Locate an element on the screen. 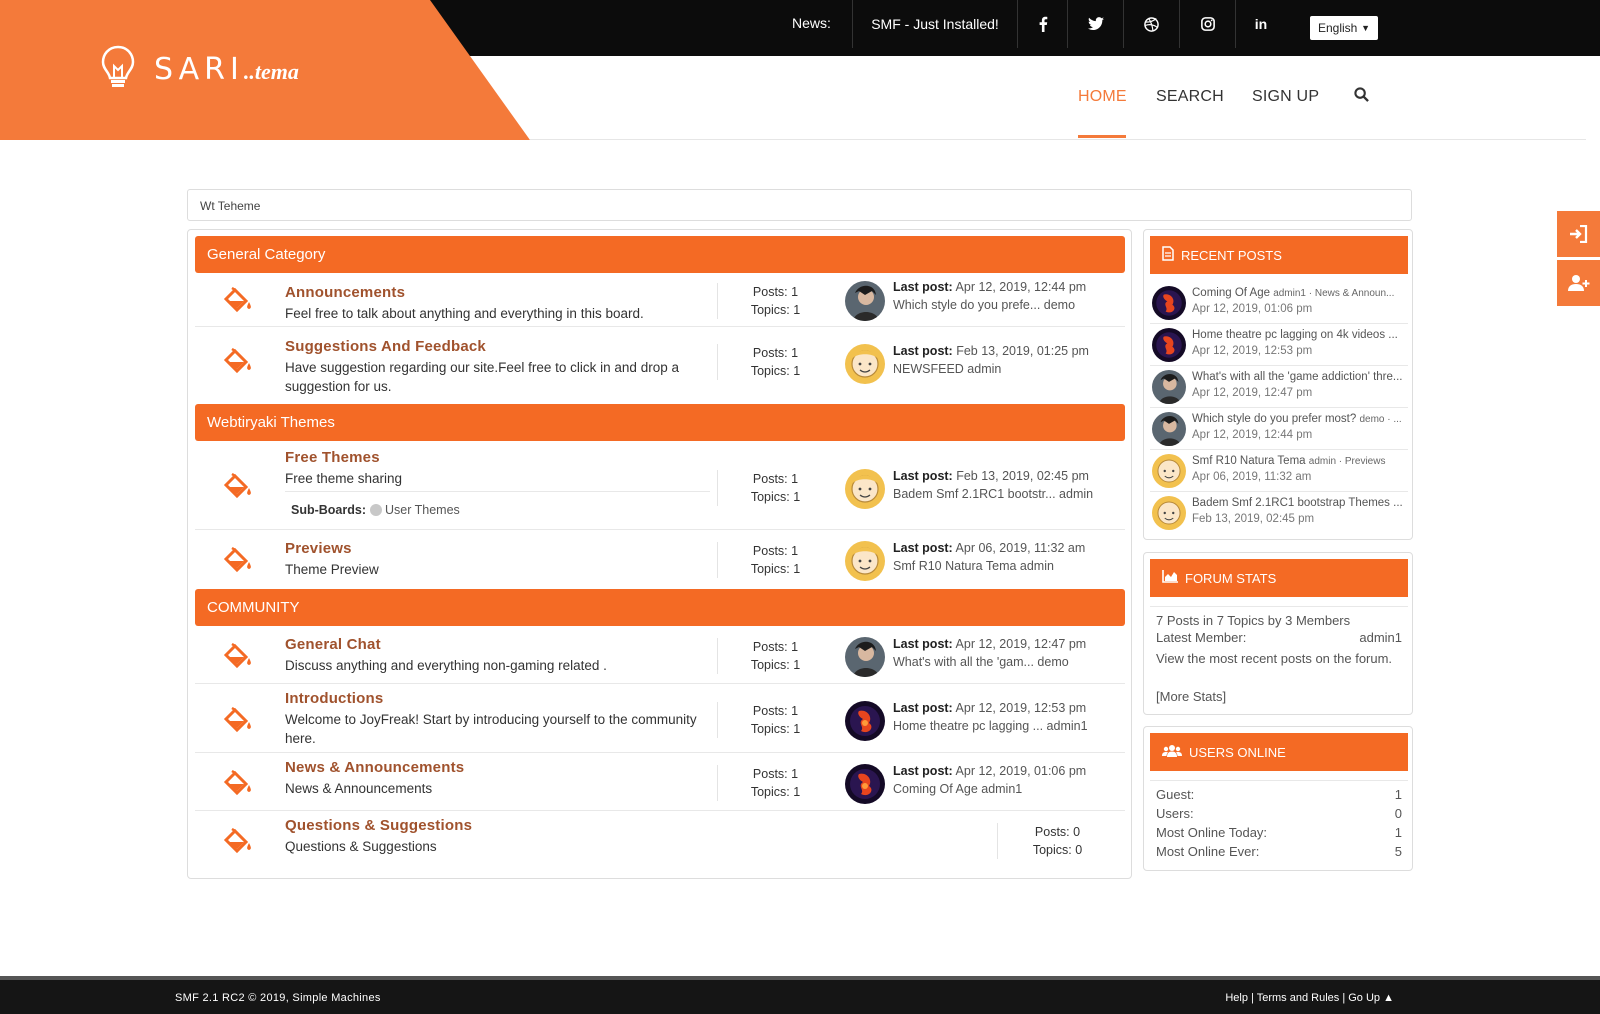  recent-posts-title: RECENT POSTS is located at coordinates (1231, 255).